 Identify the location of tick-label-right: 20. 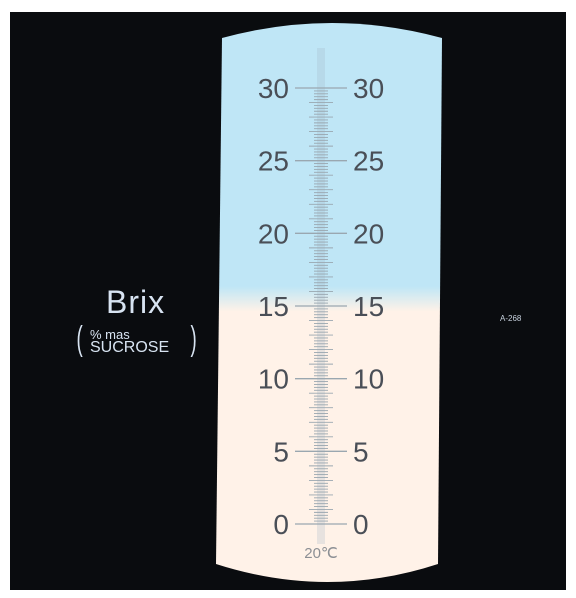
(368, 233).